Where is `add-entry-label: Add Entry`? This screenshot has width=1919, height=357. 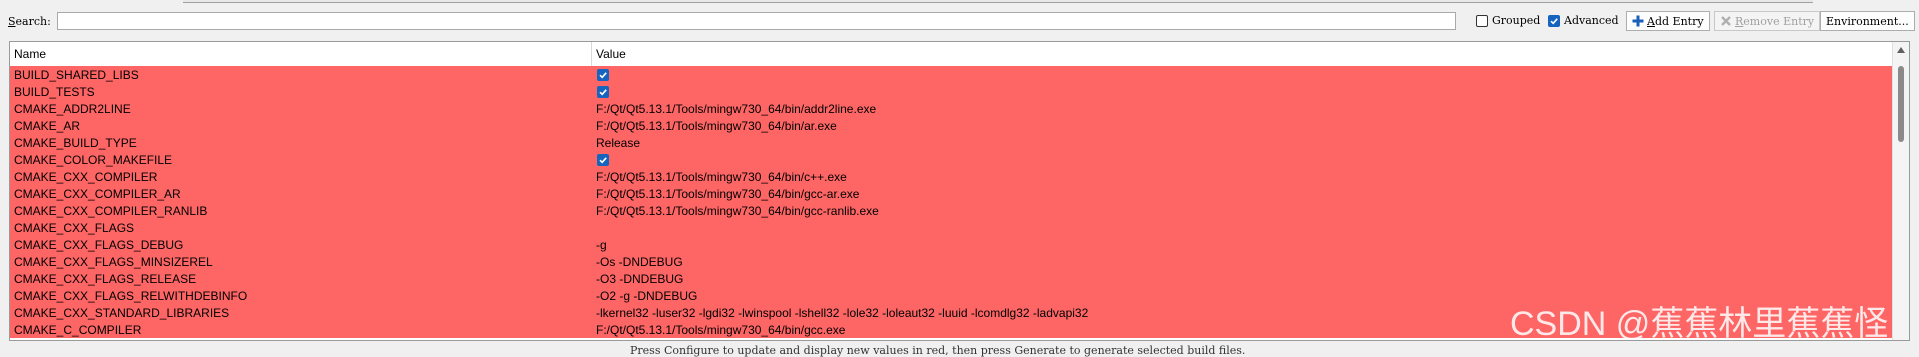 add-entry-label: Add Entry is located at coordinates (1675, 21).